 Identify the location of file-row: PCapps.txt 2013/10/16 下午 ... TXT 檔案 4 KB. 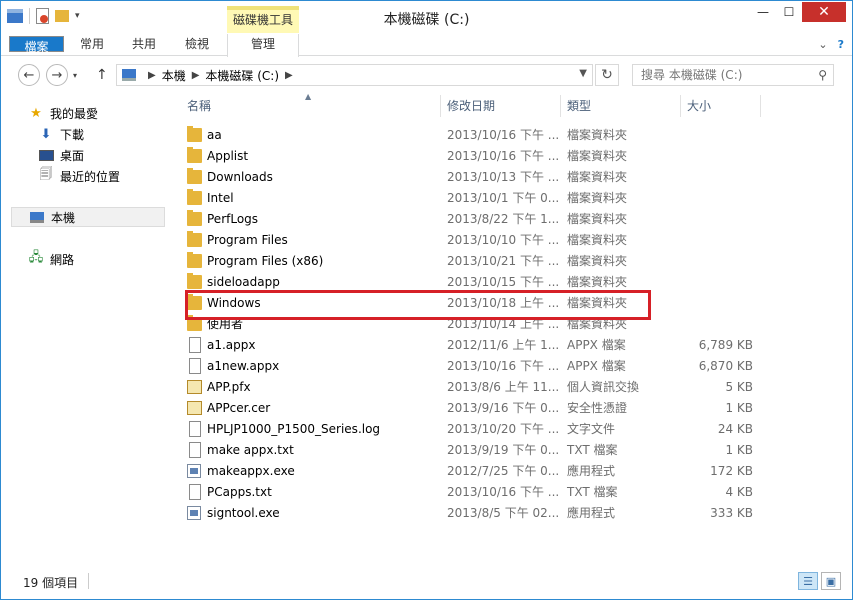
(477, 492).